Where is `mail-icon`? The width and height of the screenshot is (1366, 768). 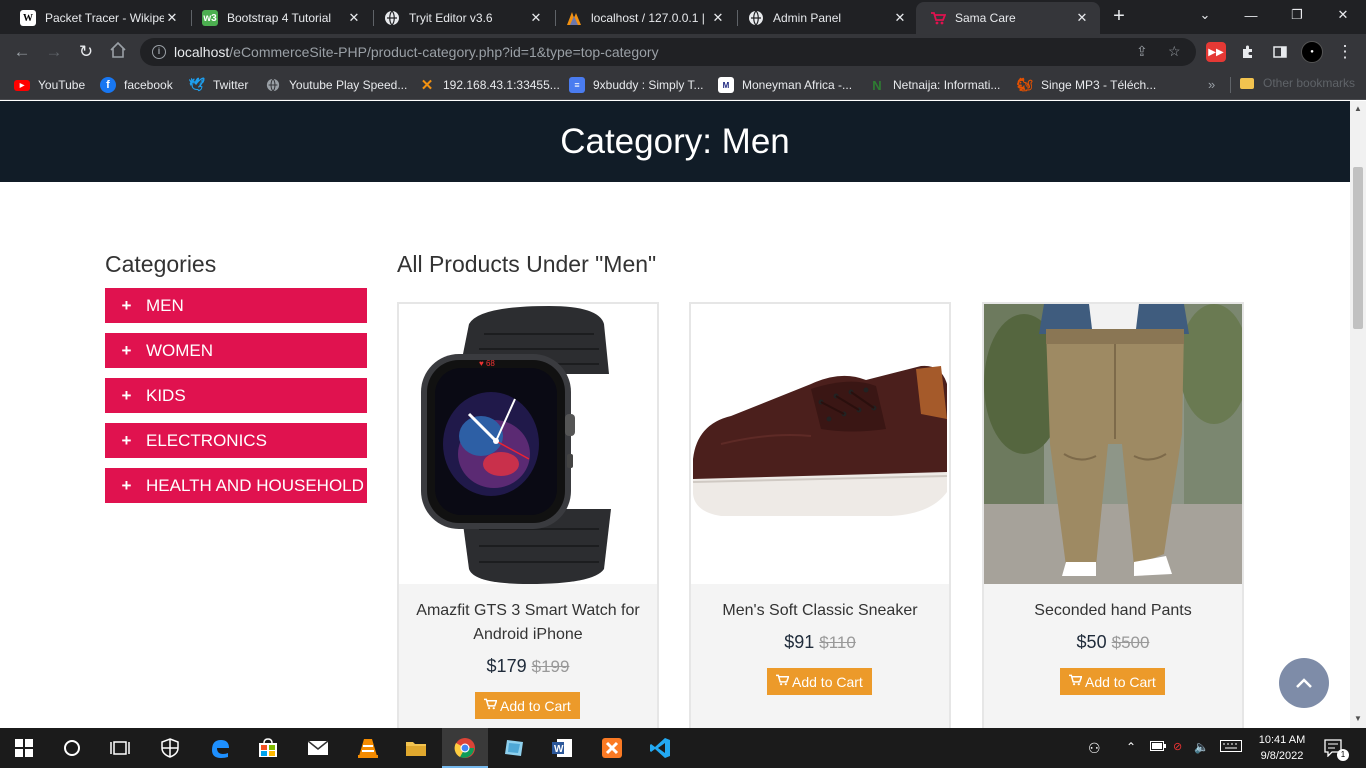 mail-icon is located at coordinates (318, 748).